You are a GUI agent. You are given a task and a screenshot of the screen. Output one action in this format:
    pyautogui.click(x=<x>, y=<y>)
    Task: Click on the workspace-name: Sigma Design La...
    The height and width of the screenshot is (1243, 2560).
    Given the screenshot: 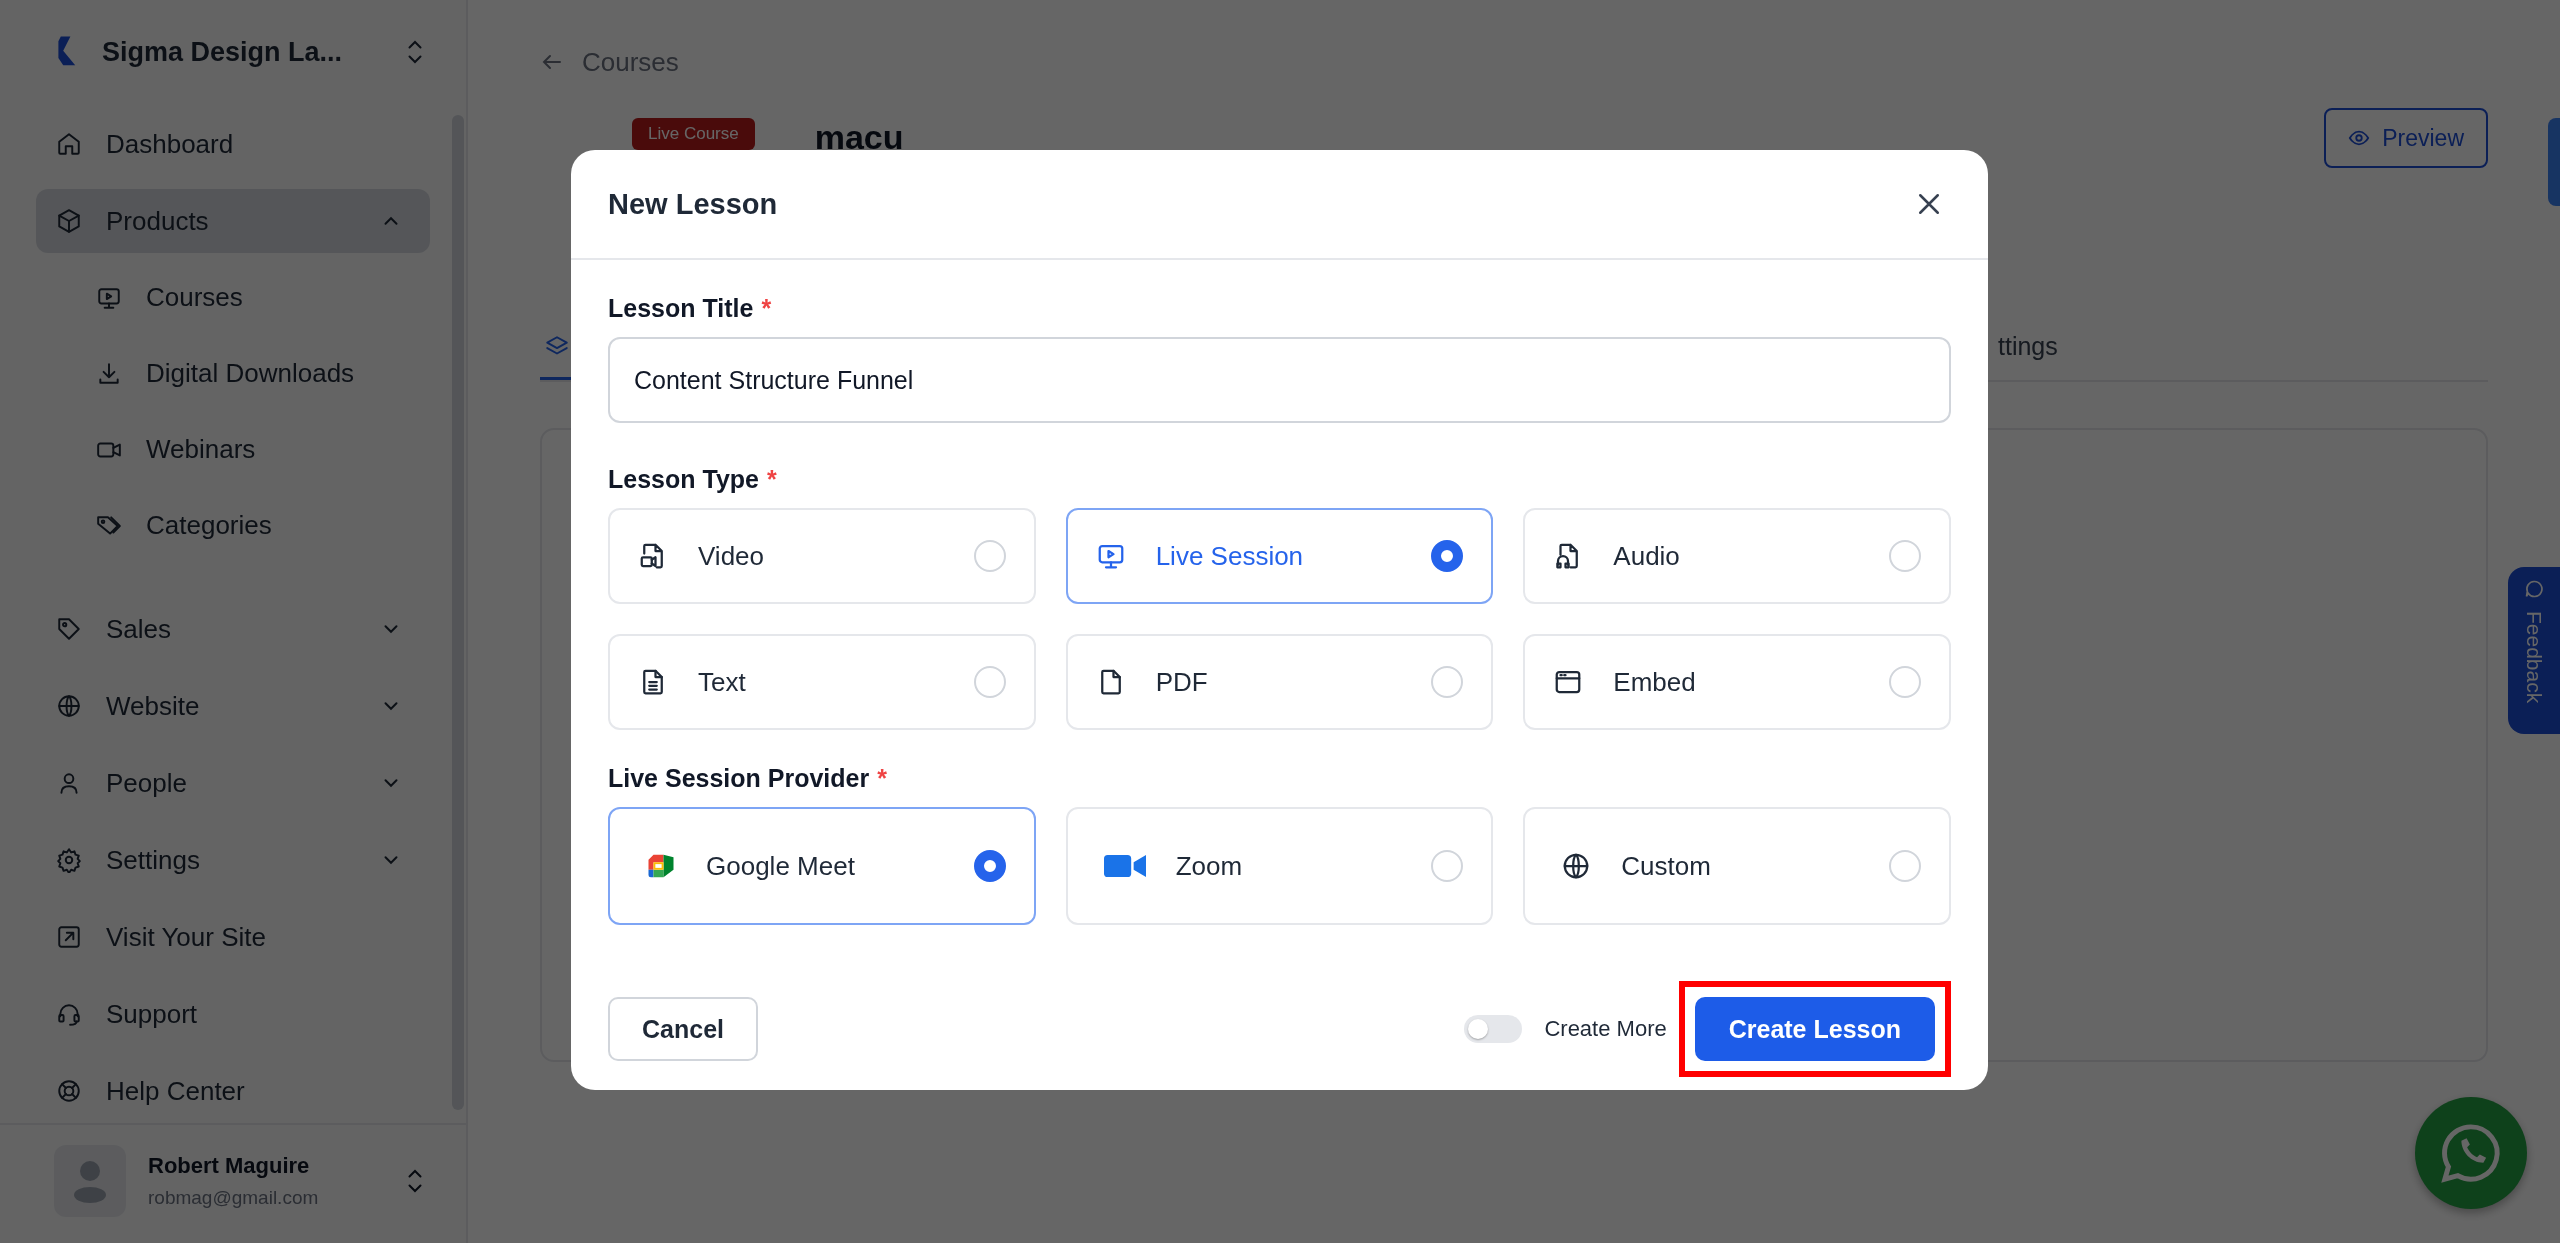 What is the action you would take?
    pyautogui.click(x=242, y=52)
    